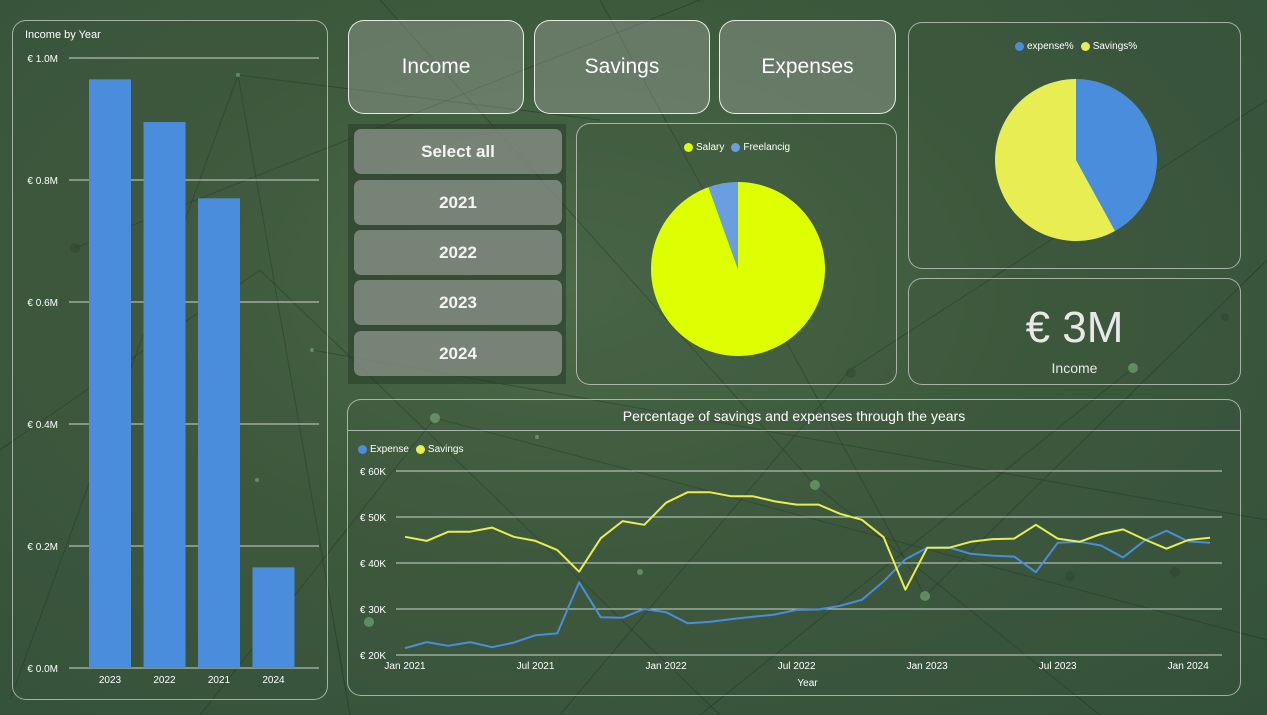  Describe the element at coordinates (928, 666) in the screenshot. I see `line-xtick-label: Jan 2023` at that location.